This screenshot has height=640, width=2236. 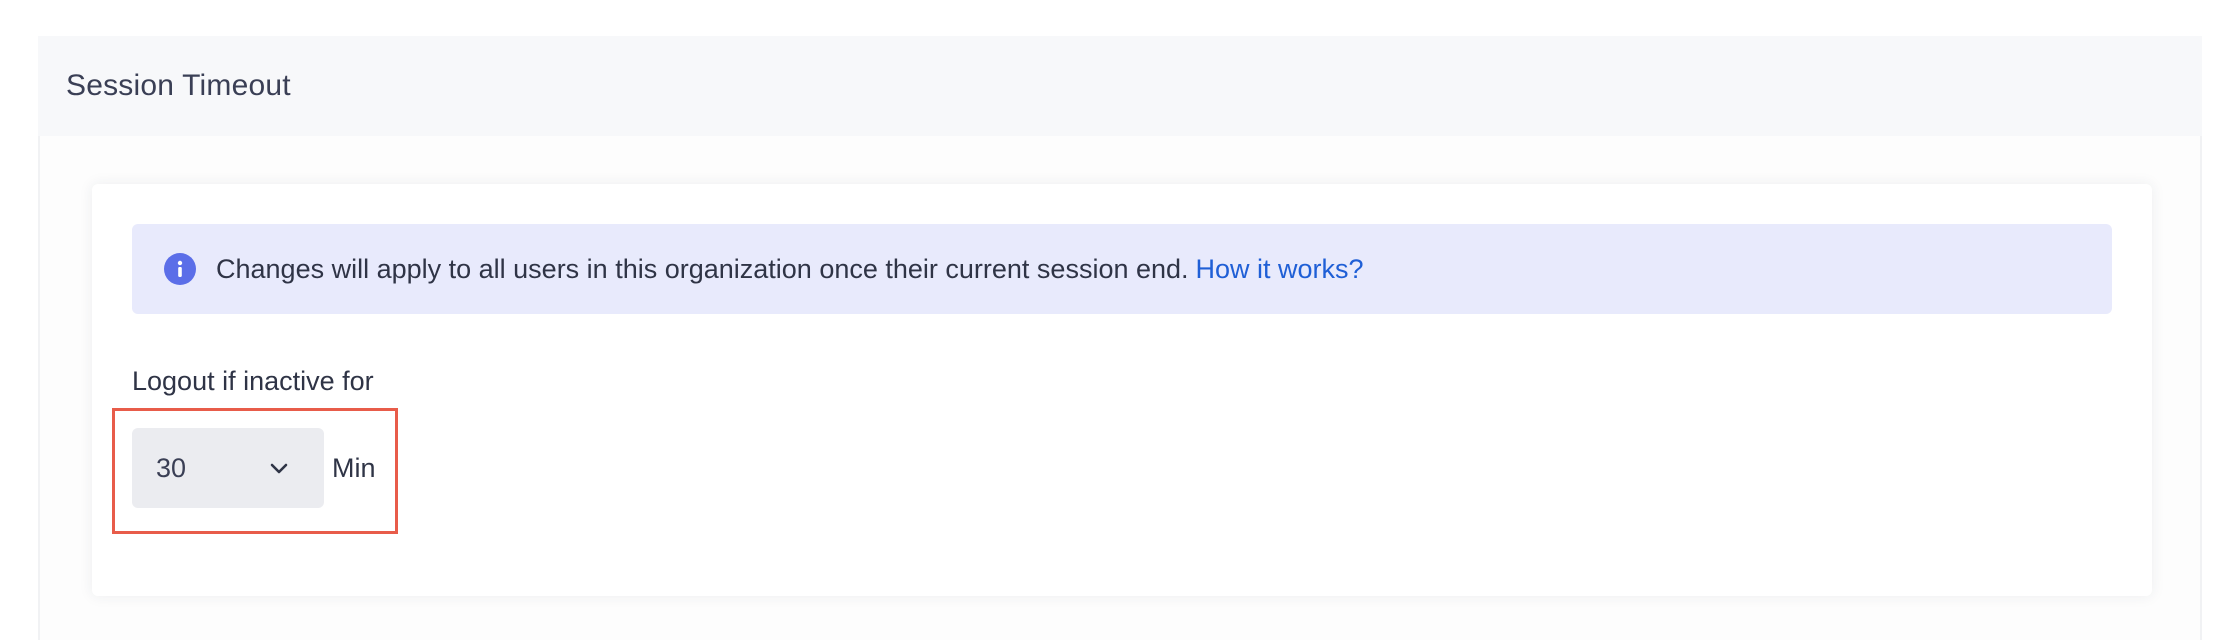 I want to click on logout-inactive-label: Logout if inactive for, so click(x=253, y=381).